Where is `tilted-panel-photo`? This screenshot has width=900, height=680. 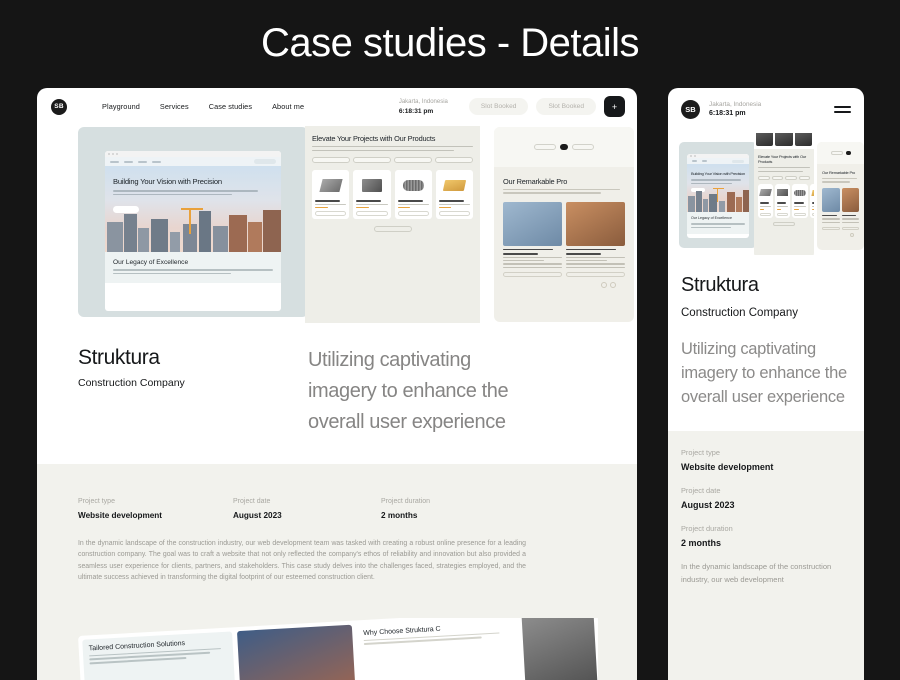
tilted-panel-photo is located at coordinates (559, 649).